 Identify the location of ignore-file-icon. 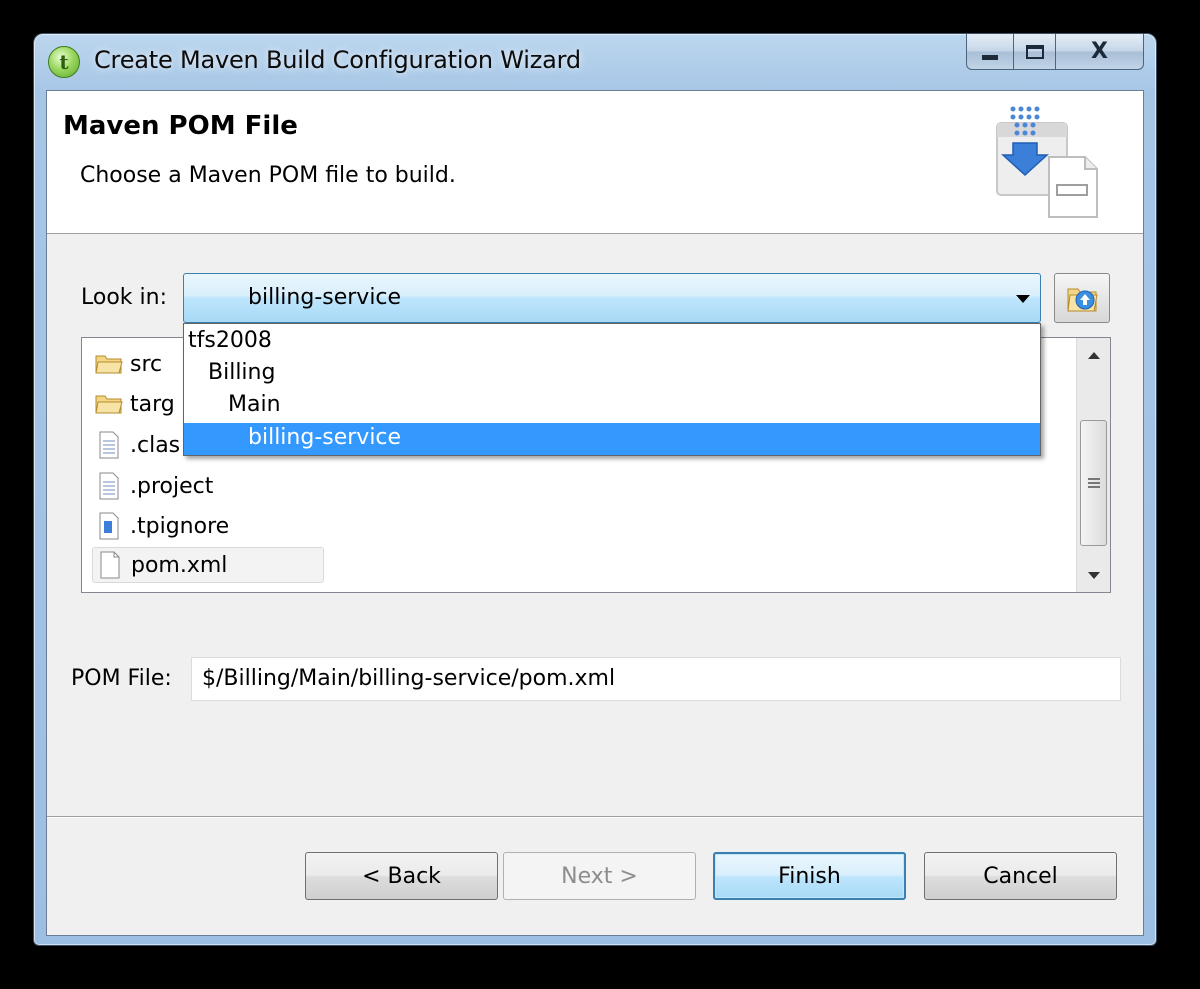
(109, 526).